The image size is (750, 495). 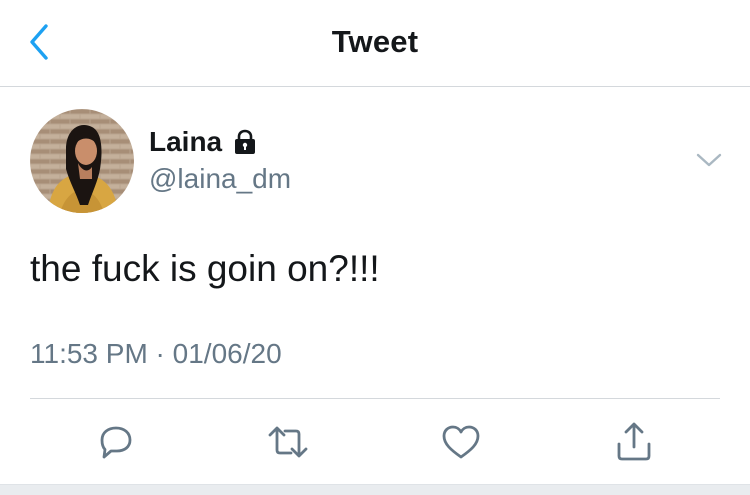 I want to click on author-name-row: Laina, so click(x=204, y=142).